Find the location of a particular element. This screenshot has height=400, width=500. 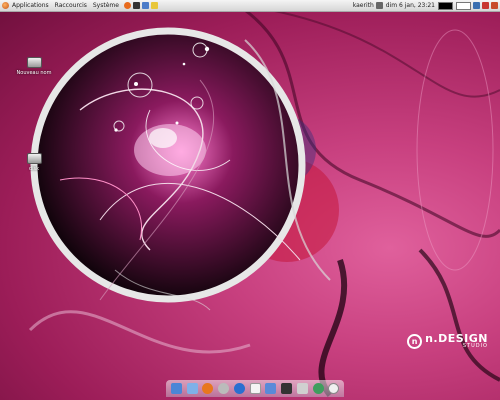

desktop-icon-disk: disk is located at coordinates (34, 162).